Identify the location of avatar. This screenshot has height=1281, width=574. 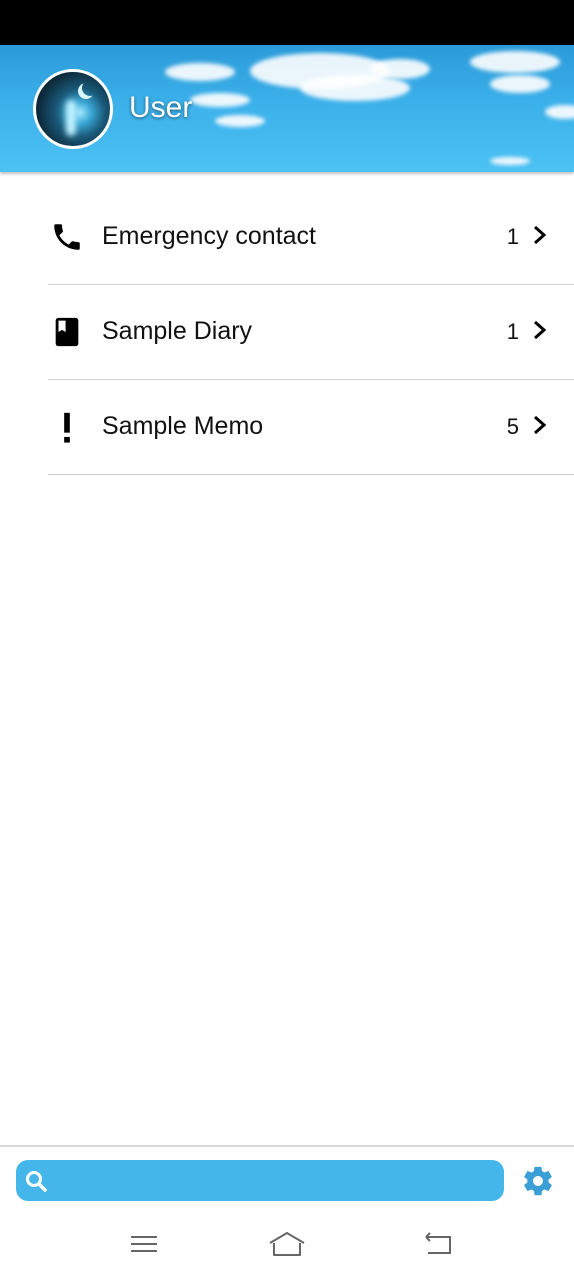
(73, 109).